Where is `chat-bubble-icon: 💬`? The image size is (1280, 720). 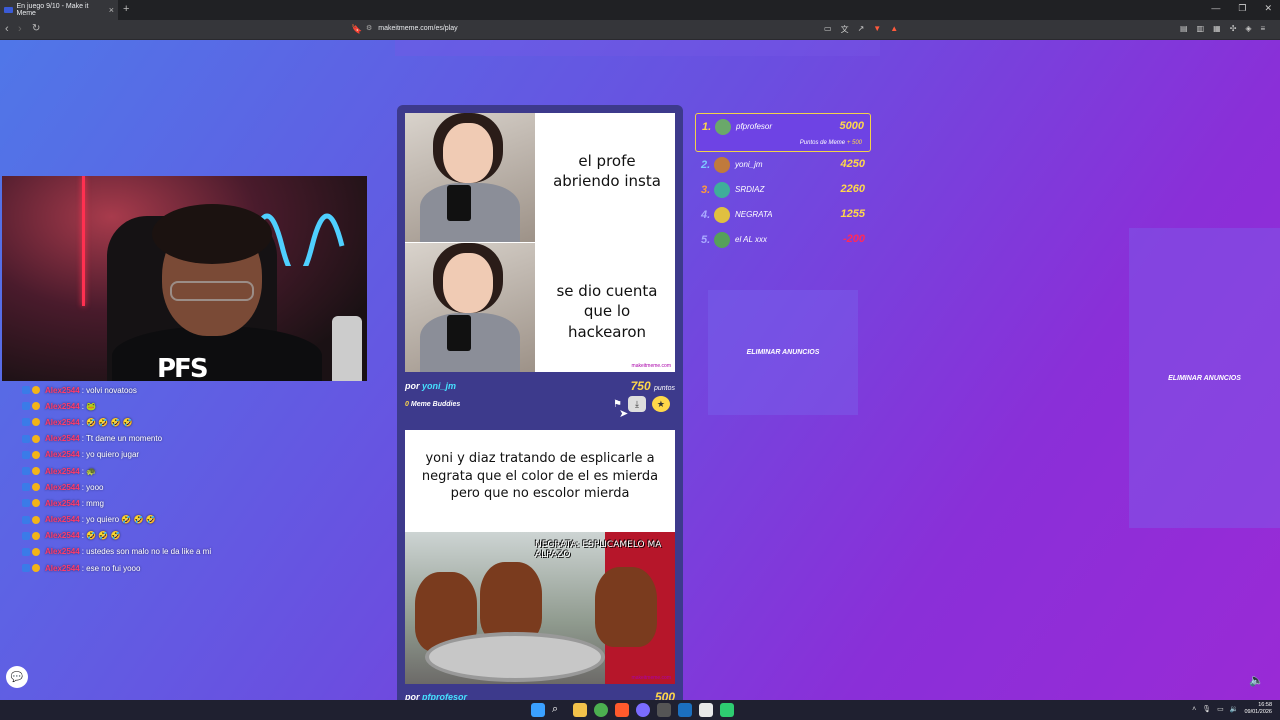 chat-bubble-icon: 💬 is located at coordinates (17, 677).